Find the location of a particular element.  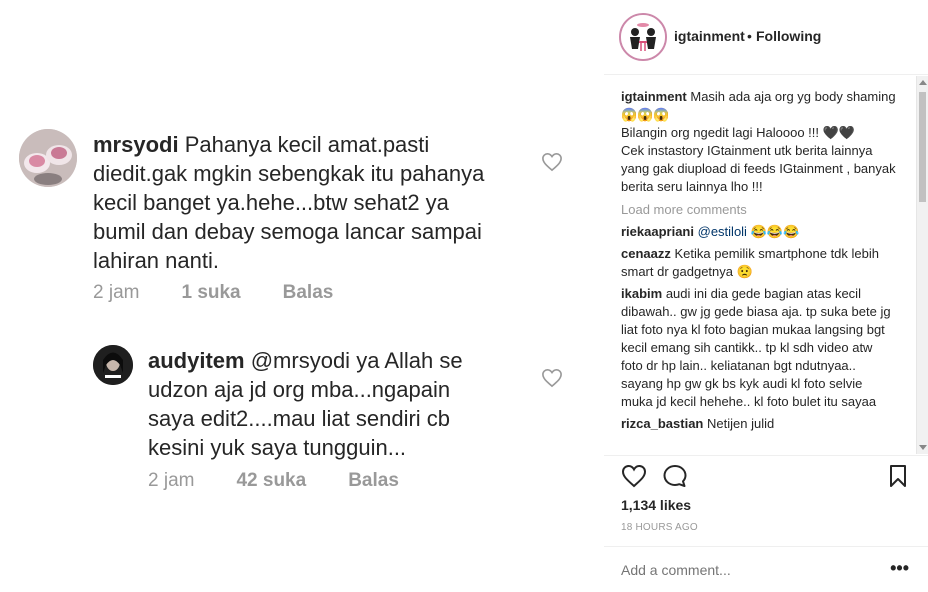

comment1-line4: bumil dan debay semoga lancar sampai is located at coordinates (287, 231).